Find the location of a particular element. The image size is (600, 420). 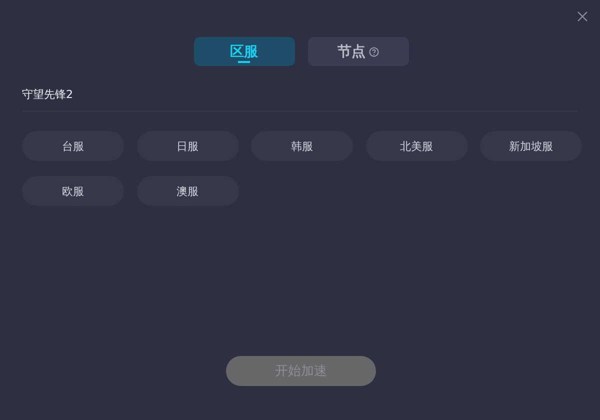

tab: 节点 is located at coordinates (358, 51).